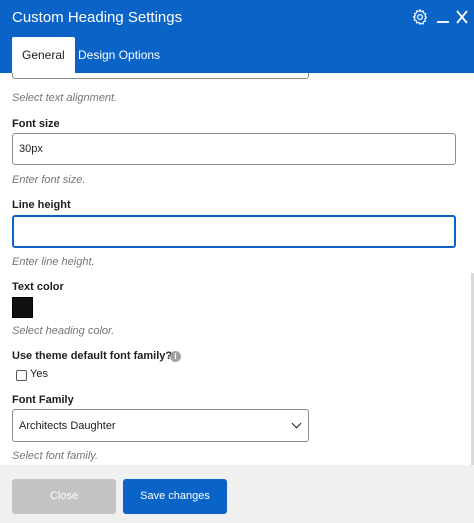  Describe the element at coordinates (65, 98) in the screenshot. I see `text-alignment-hint: Select text alignment.` at that location.